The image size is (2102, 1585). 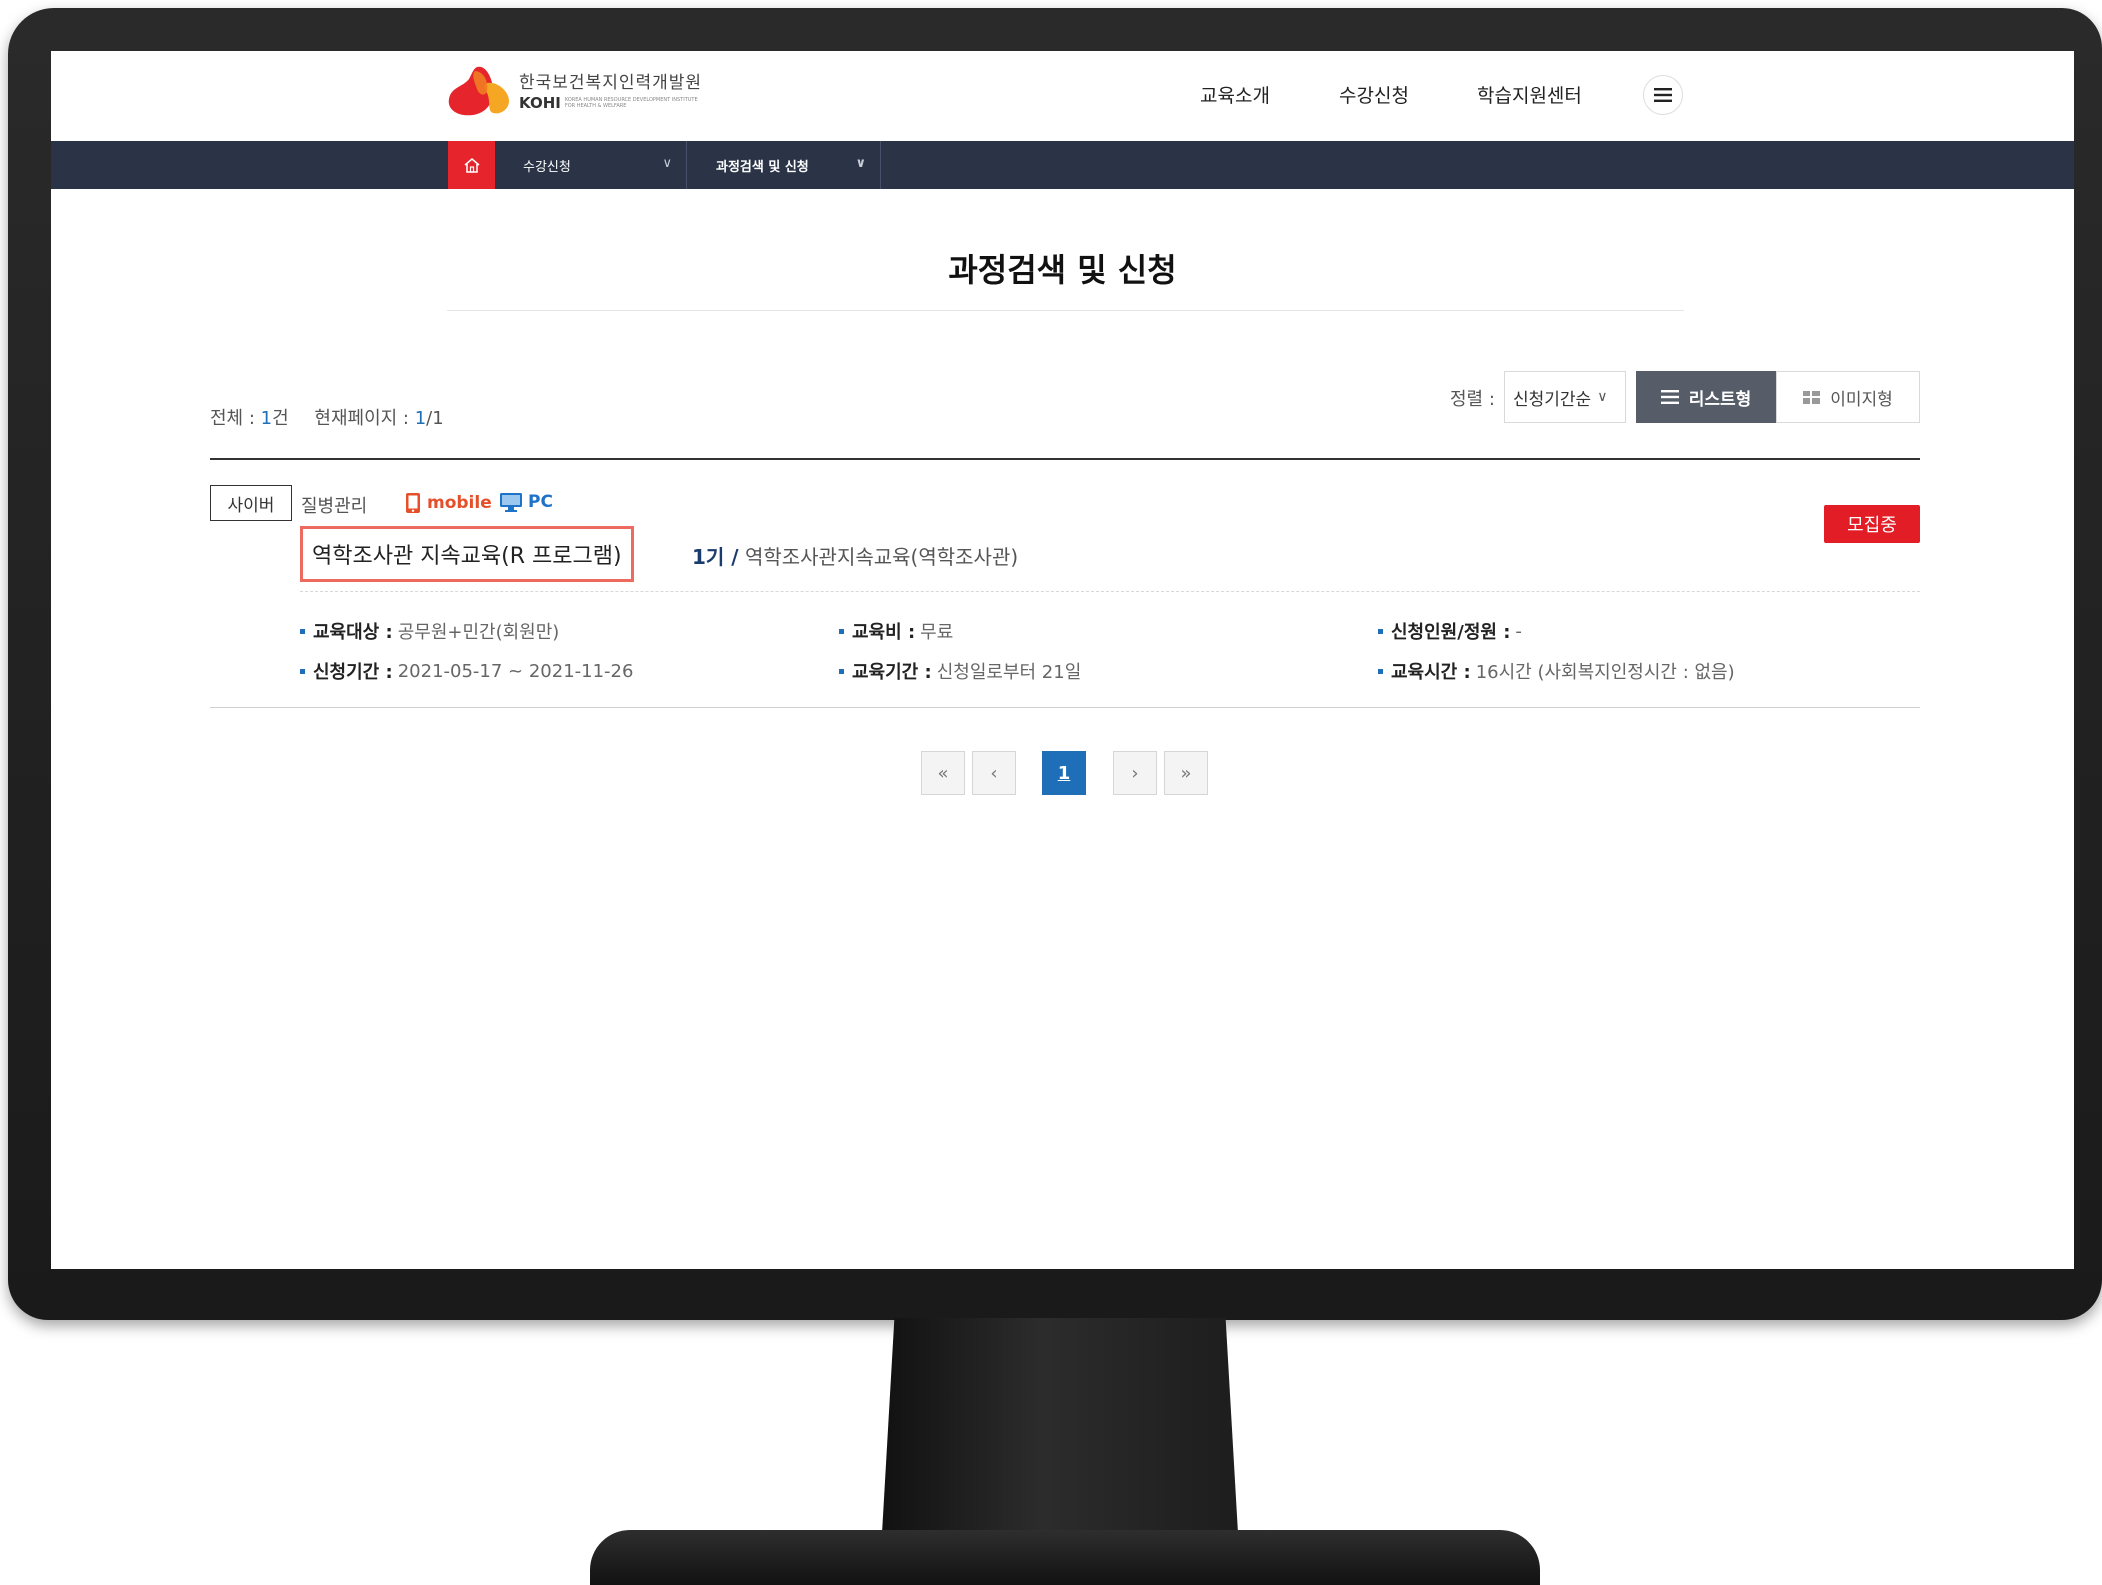 What do you see at coordinates (435, 418) in the screenshot?
I see `page-total: /1` at bounding box center [435, 418].